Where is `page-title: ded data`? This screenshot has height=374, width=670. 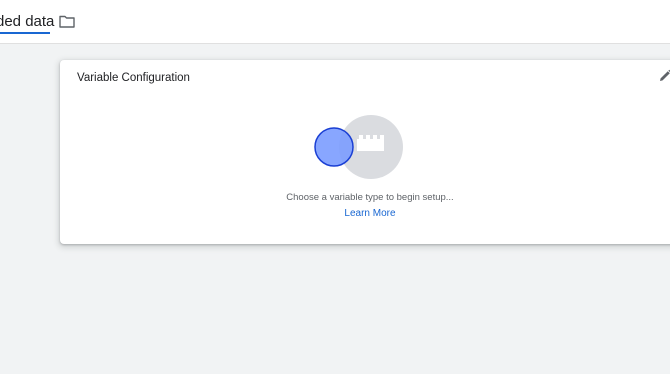
page-title: ded data is located at coordinates (27, 21).